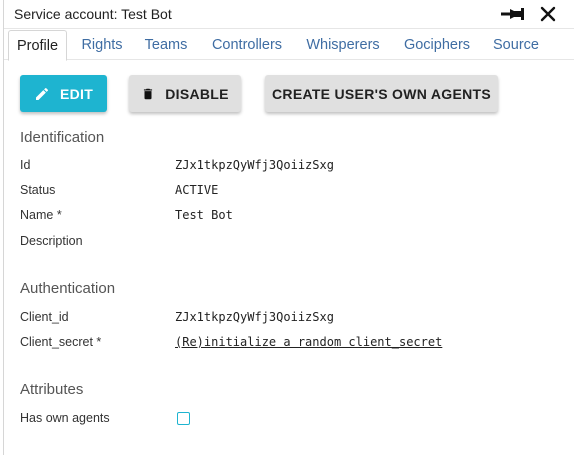  Describe the element at coordinates (516, 45) in the screenshot. I see `tab-source: Source` at that location.